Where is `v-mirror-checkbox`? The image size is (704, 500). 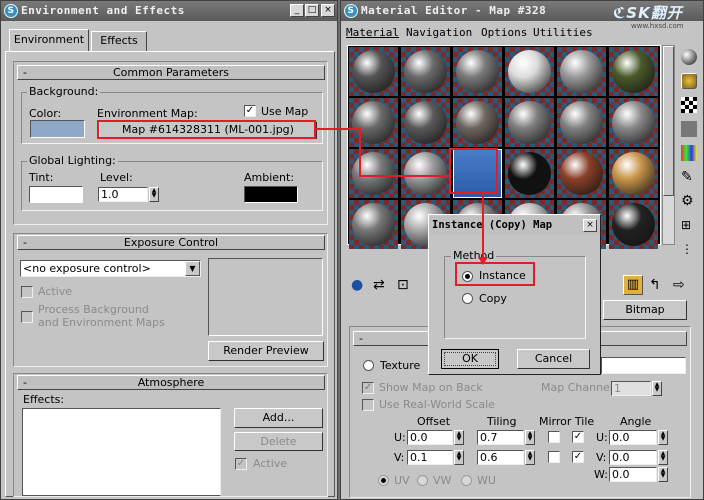
v-mirror-checkbox is located at coordinates (554, 457).